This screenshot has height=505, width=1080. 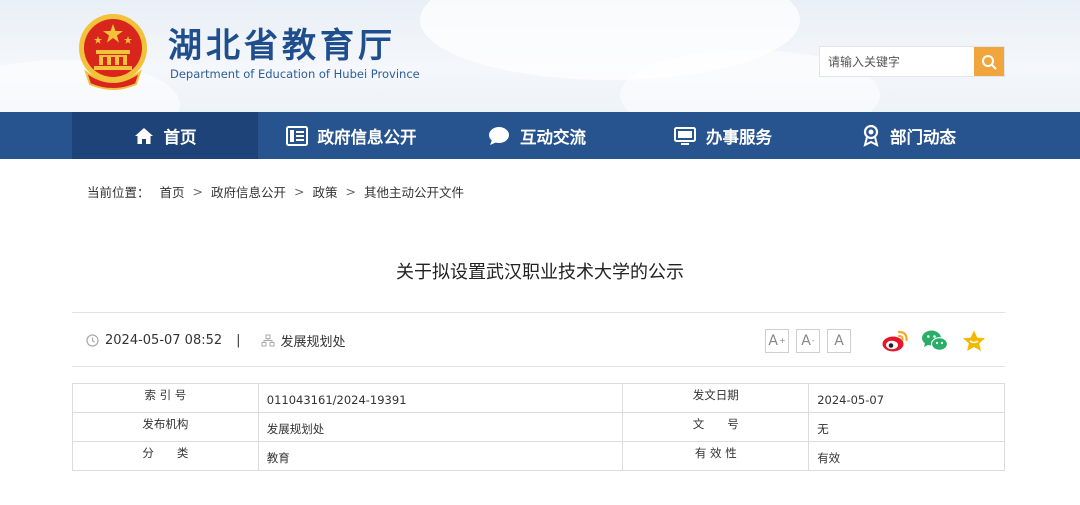 What do you see at coordinates (906, 427) in the screenshot?
I see `table-value: 无` at bounding box center [906, 427].